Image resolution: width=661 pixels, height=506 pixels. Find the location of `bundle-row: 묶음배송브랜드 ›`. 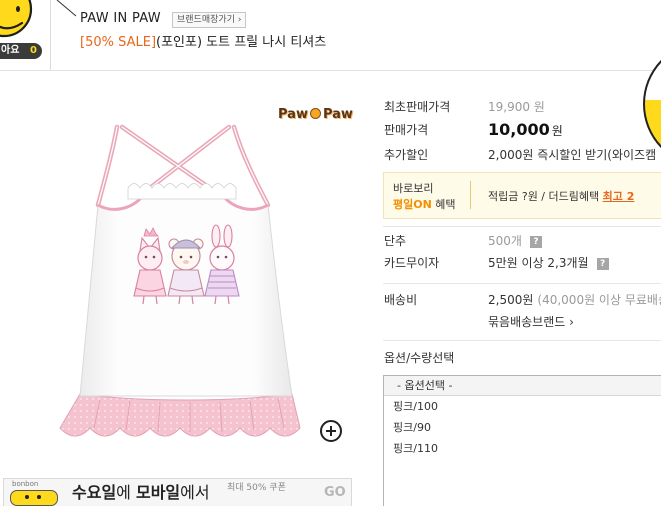

bundle-row: 묶음배송브랜드 › is located at coordinates (522, 322).